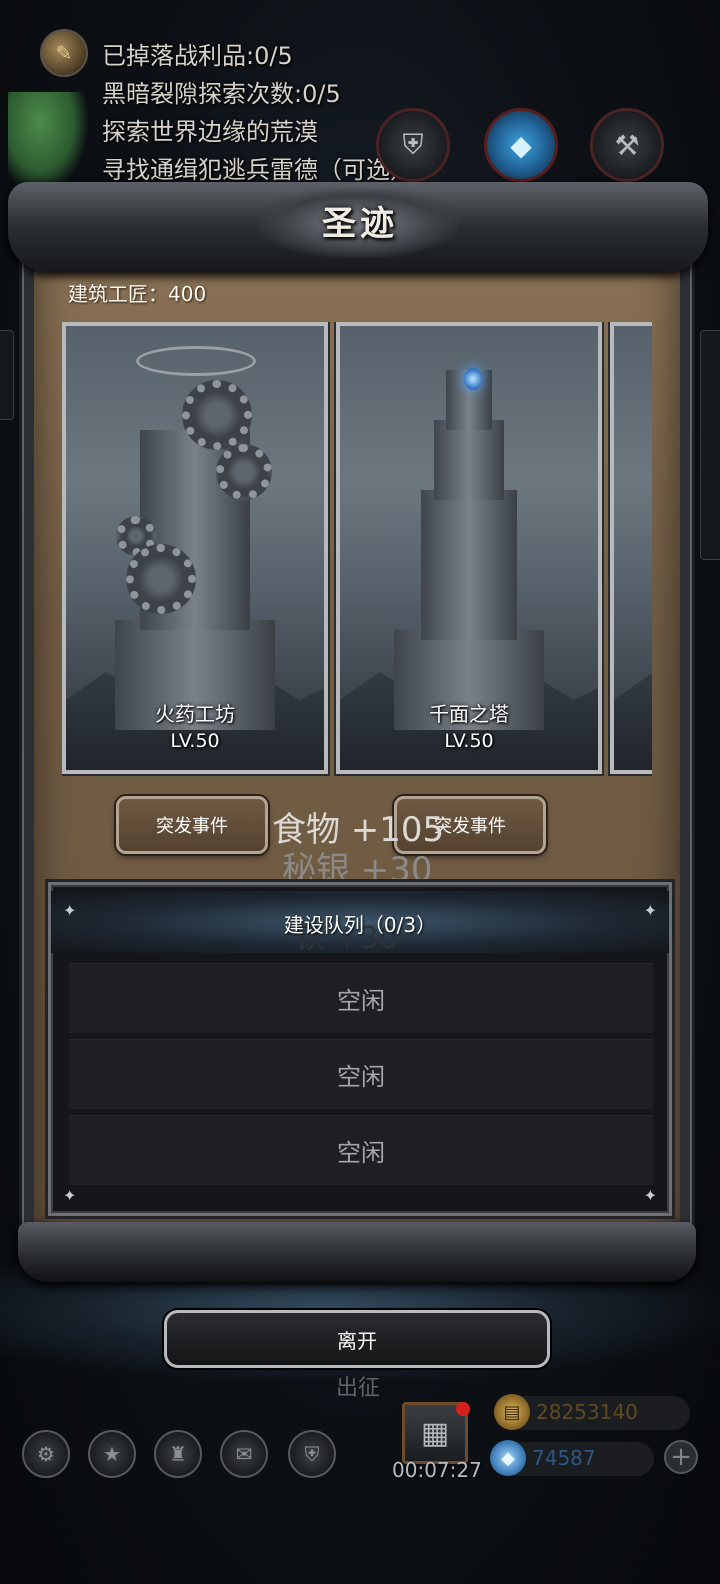 The height and width of the screenshot is (1584, 720). I want to click on shield-icon: ⛨, so click(312, 1454).